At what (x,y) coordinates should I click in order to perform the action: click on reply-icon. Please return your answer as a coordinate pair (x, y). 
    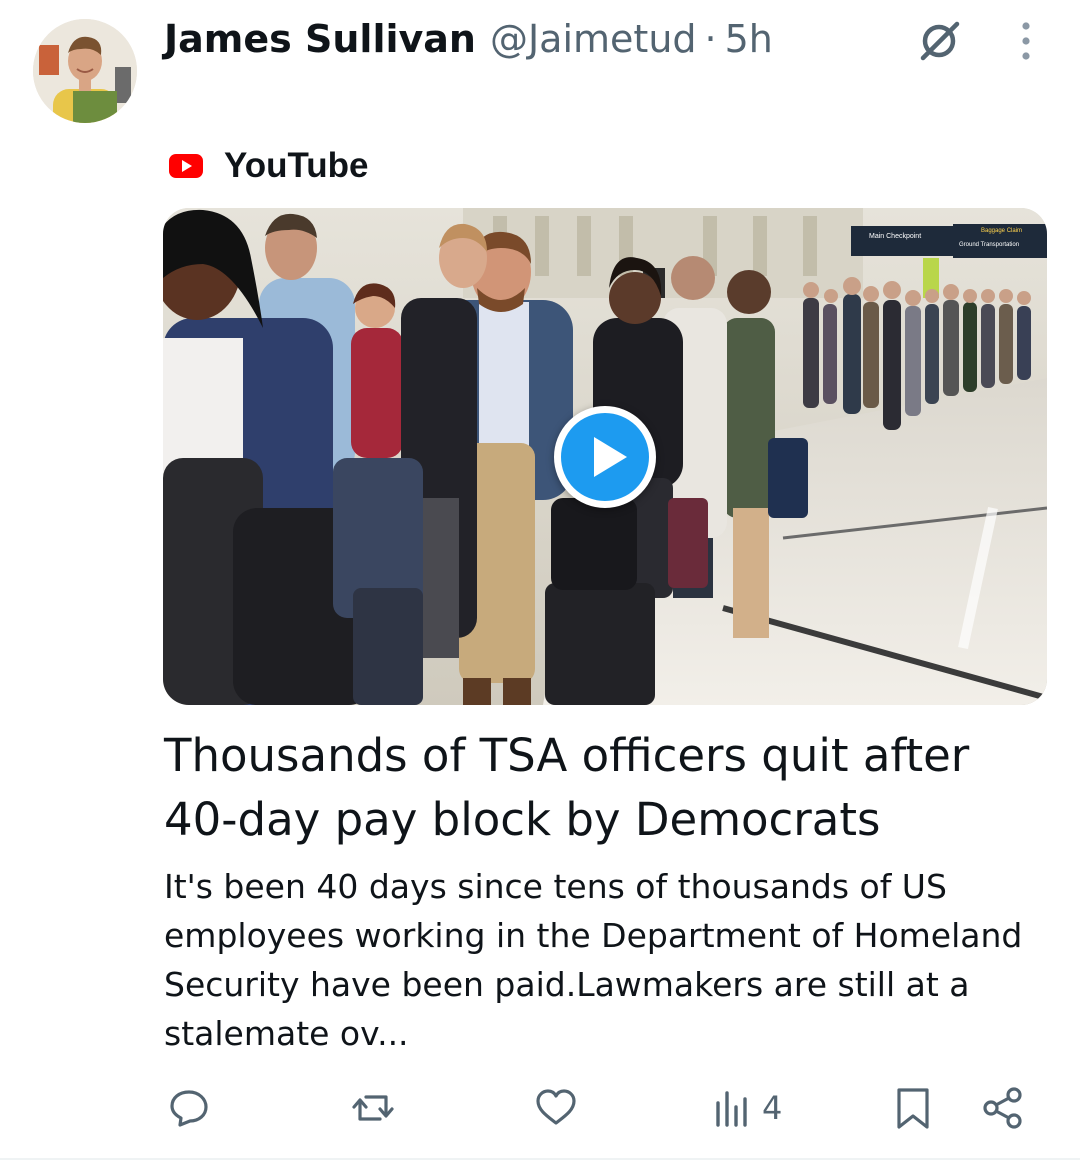
    Looking at the image, I should click on (189, 1108).